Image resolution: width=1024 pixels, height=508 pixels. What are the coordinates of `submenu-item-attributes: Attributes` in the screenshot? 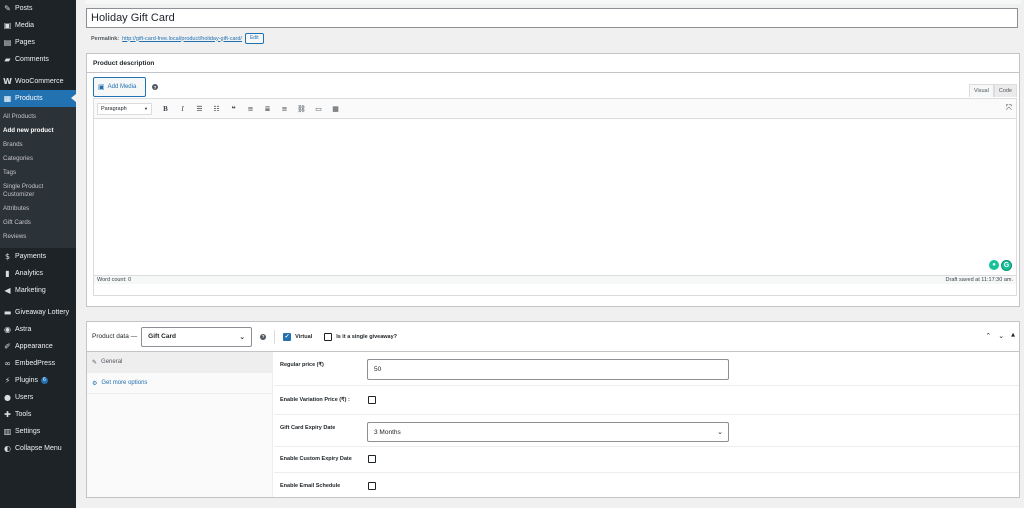 It's located at (38, 209).